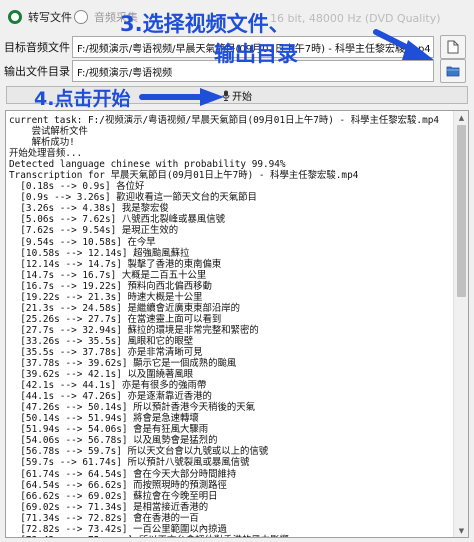  What do you see at coordinates (109, 507) in the screenshot?
I see `log-line: [69.02s --> 71.34s] 是相當接近香港的` at bounding box center [109, 507].